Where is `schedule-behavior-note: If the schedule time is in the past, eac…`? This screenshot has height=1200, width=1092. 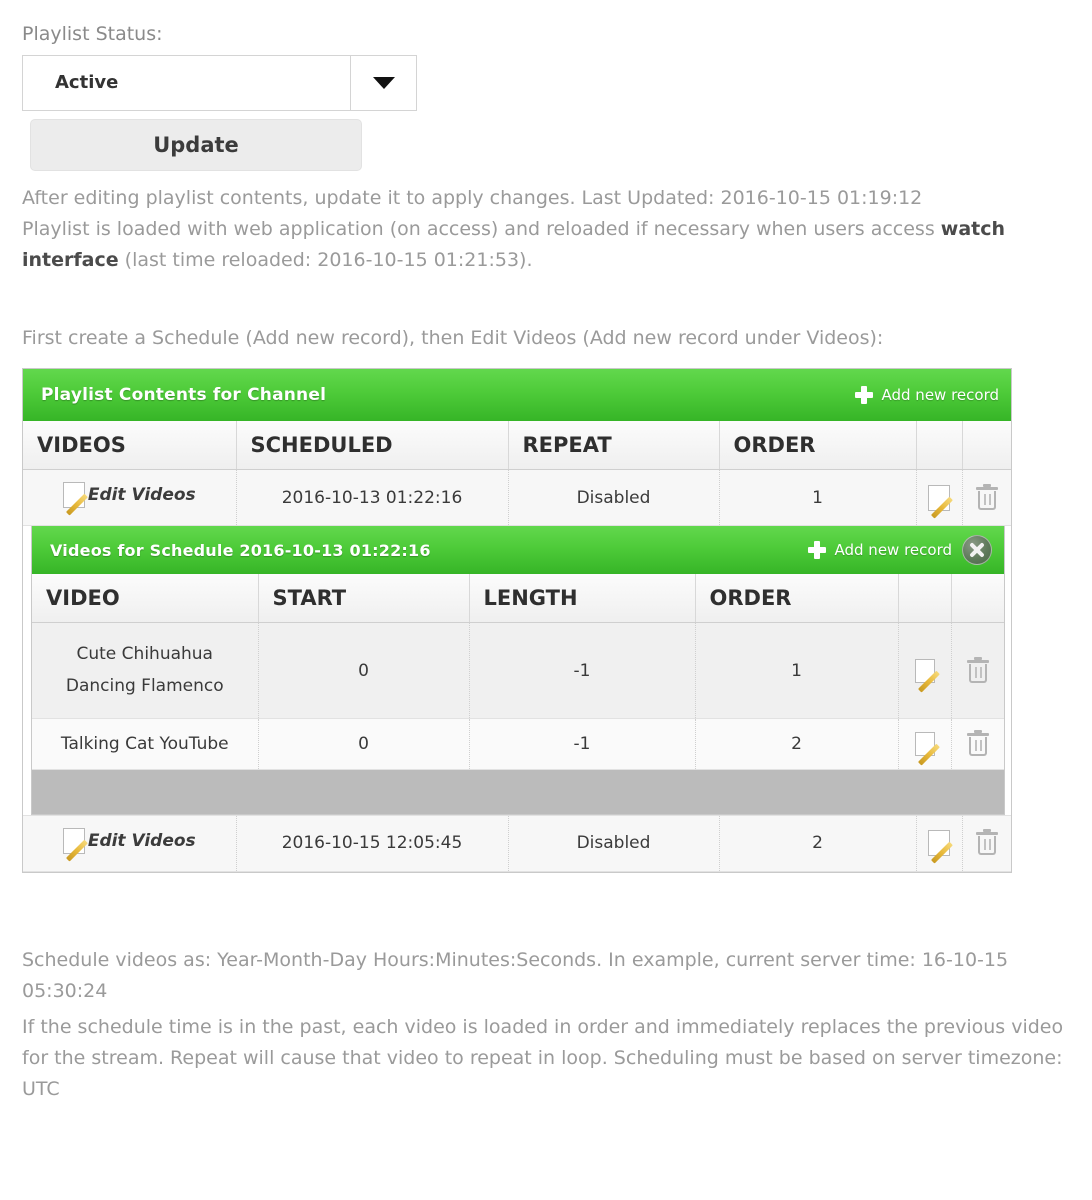 schedule-behavior-note: If the schedule time is in the past, eac… is located at coordinates (543, 1058).